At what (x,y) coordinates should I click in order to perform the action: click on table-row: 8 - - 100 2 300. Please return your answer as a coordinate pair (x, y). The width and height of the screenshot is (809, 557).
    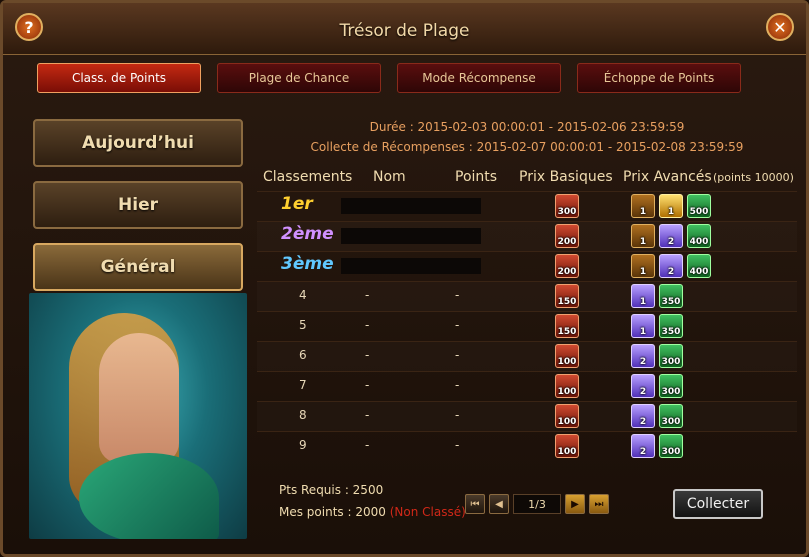
    Looking at the image, I should click on (527, 416).